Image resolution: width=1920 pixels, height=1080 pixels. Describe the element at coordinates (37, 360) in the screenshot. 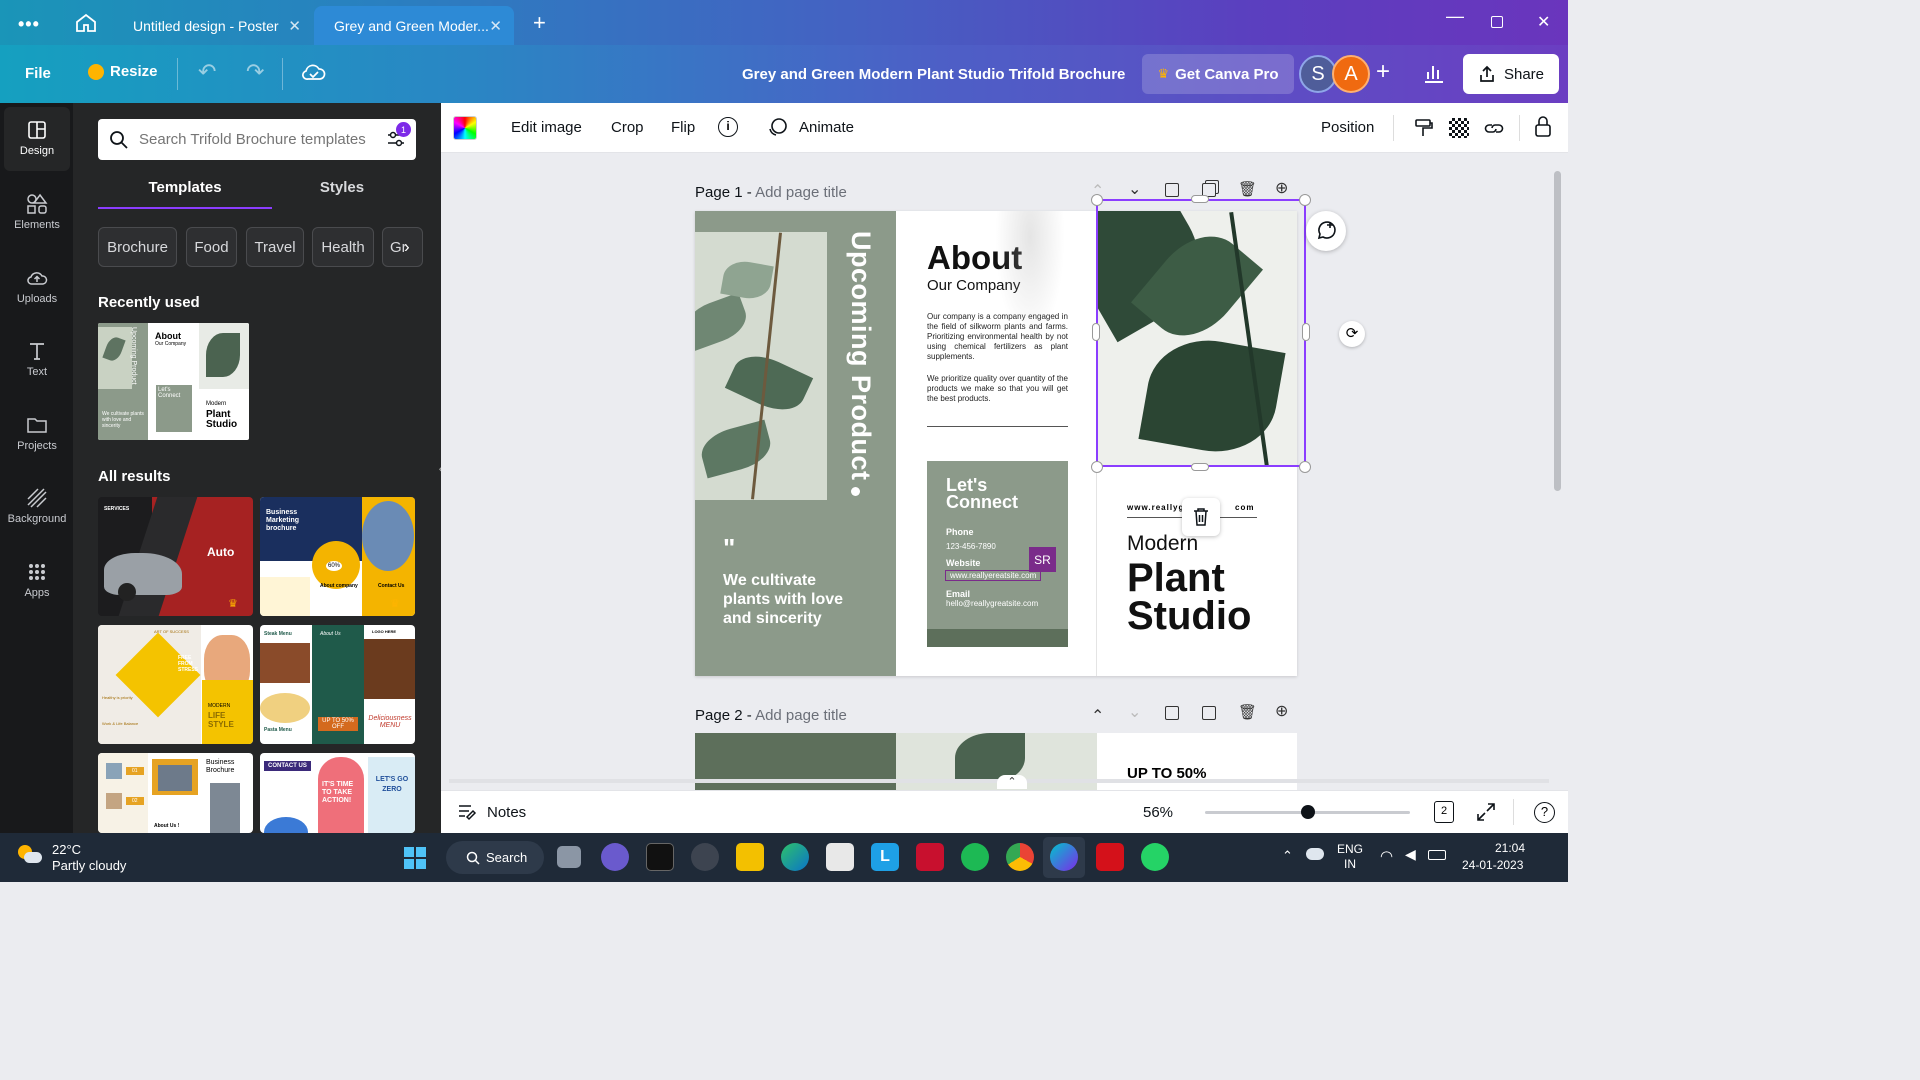

I see `sidebar-item-text: Text` at that location.